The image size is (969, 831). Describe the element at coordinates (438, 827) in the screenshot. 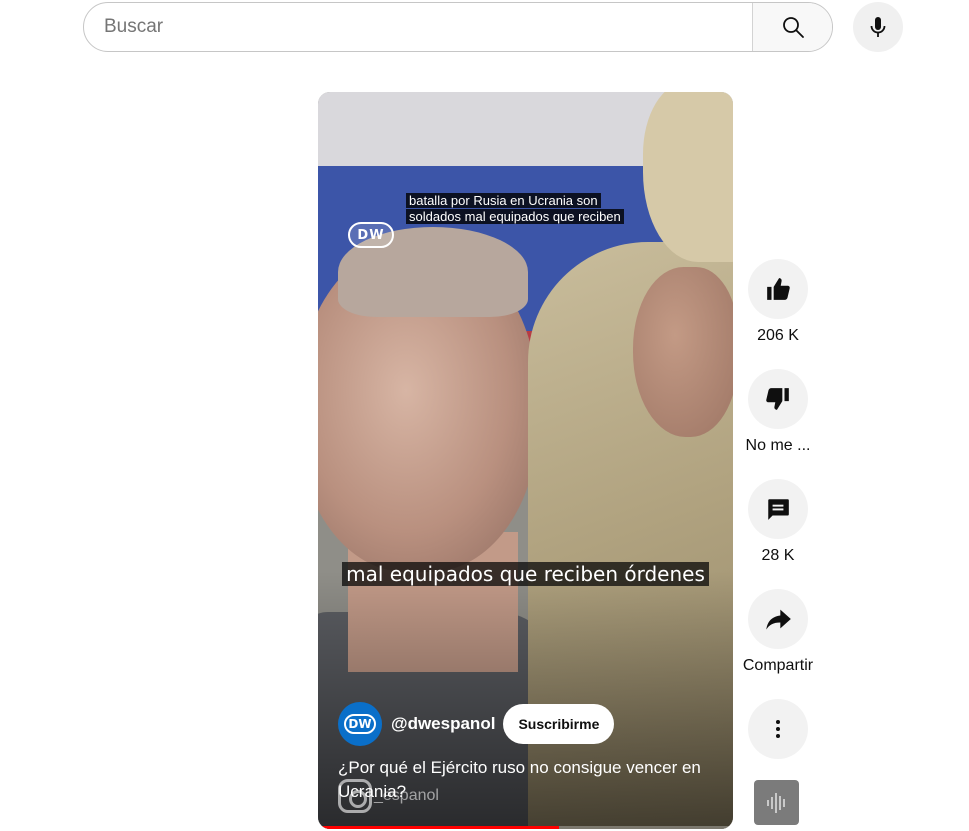

I see `progress-bar-fill` at that location.